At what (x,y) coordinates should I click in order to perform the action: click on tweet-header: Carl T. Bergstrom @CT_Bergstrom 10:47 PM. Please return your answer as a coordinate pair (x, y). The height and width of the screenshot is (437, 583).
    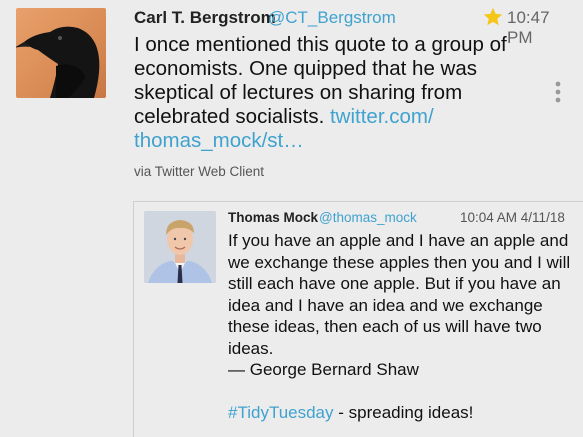
    Looking at the image, I should click on (354, 26).